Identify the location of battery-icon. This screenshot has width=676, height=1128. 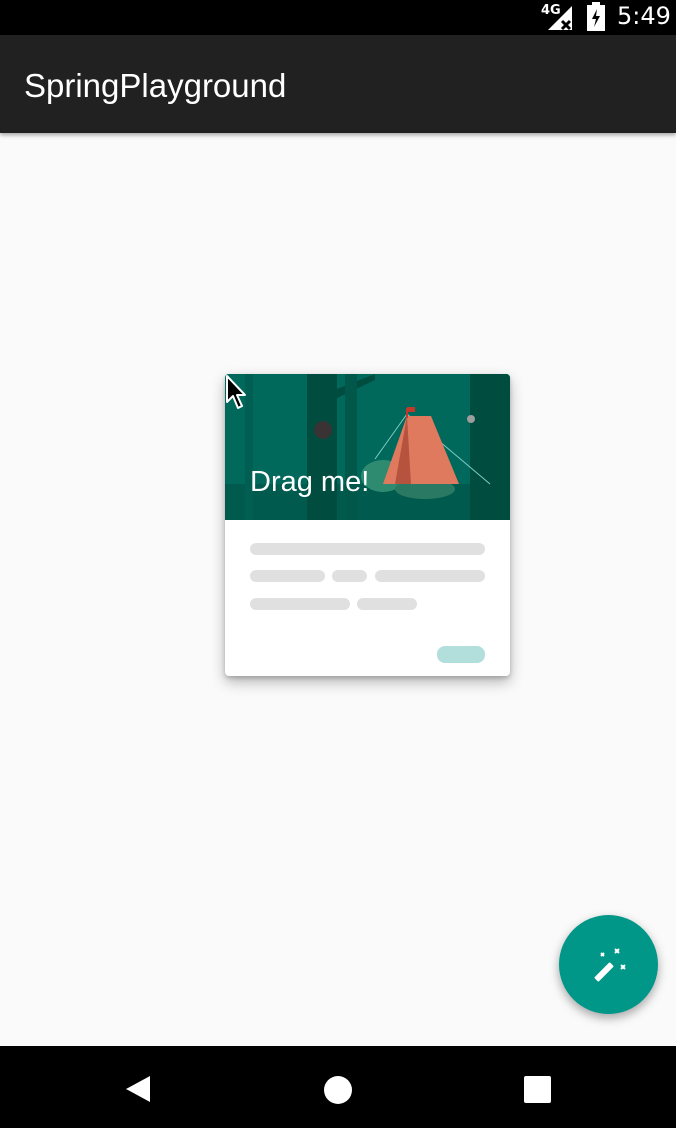
(596, 16).